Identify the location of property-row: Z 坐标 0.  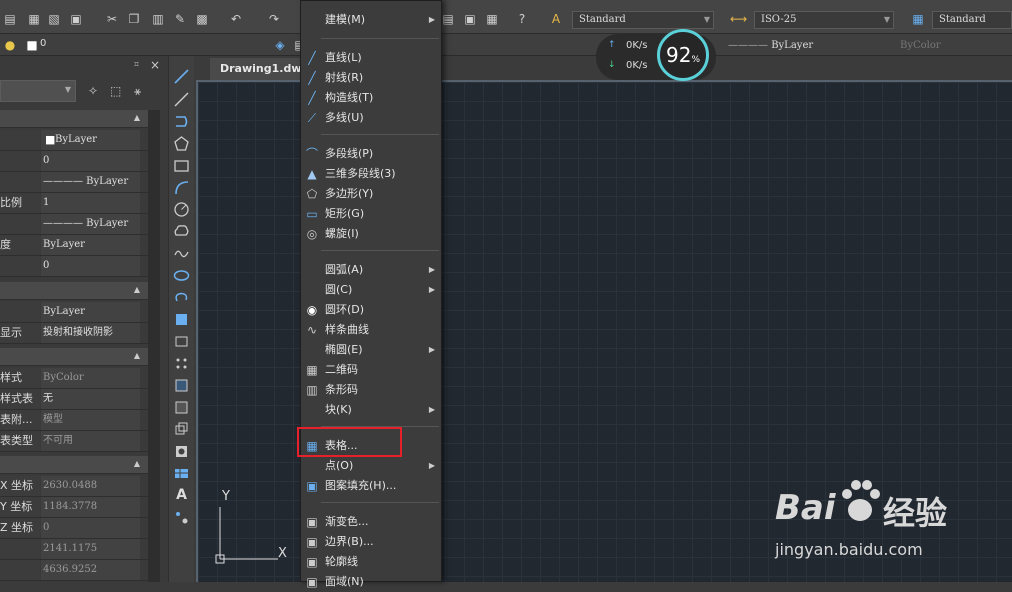
(74, 528).